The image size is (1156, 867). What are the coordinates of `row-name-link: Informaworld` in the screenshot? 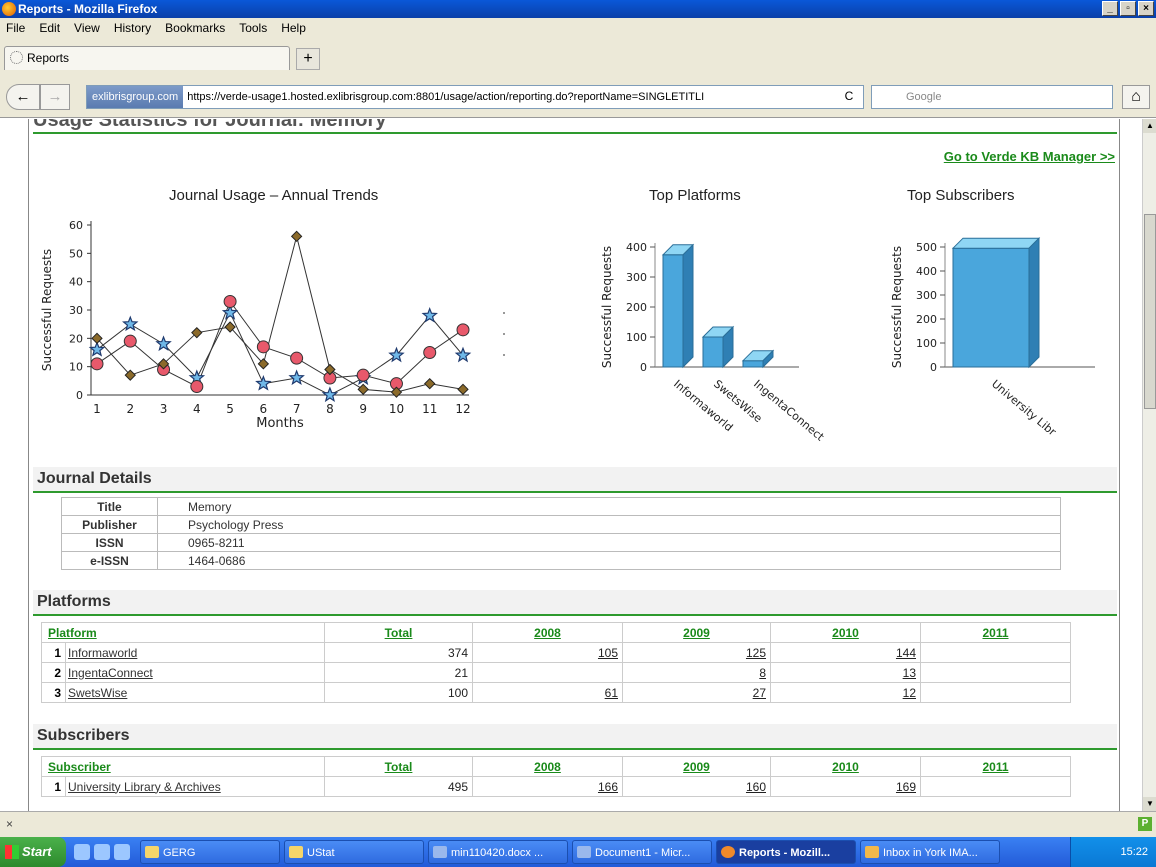 It's located at (195, 652).